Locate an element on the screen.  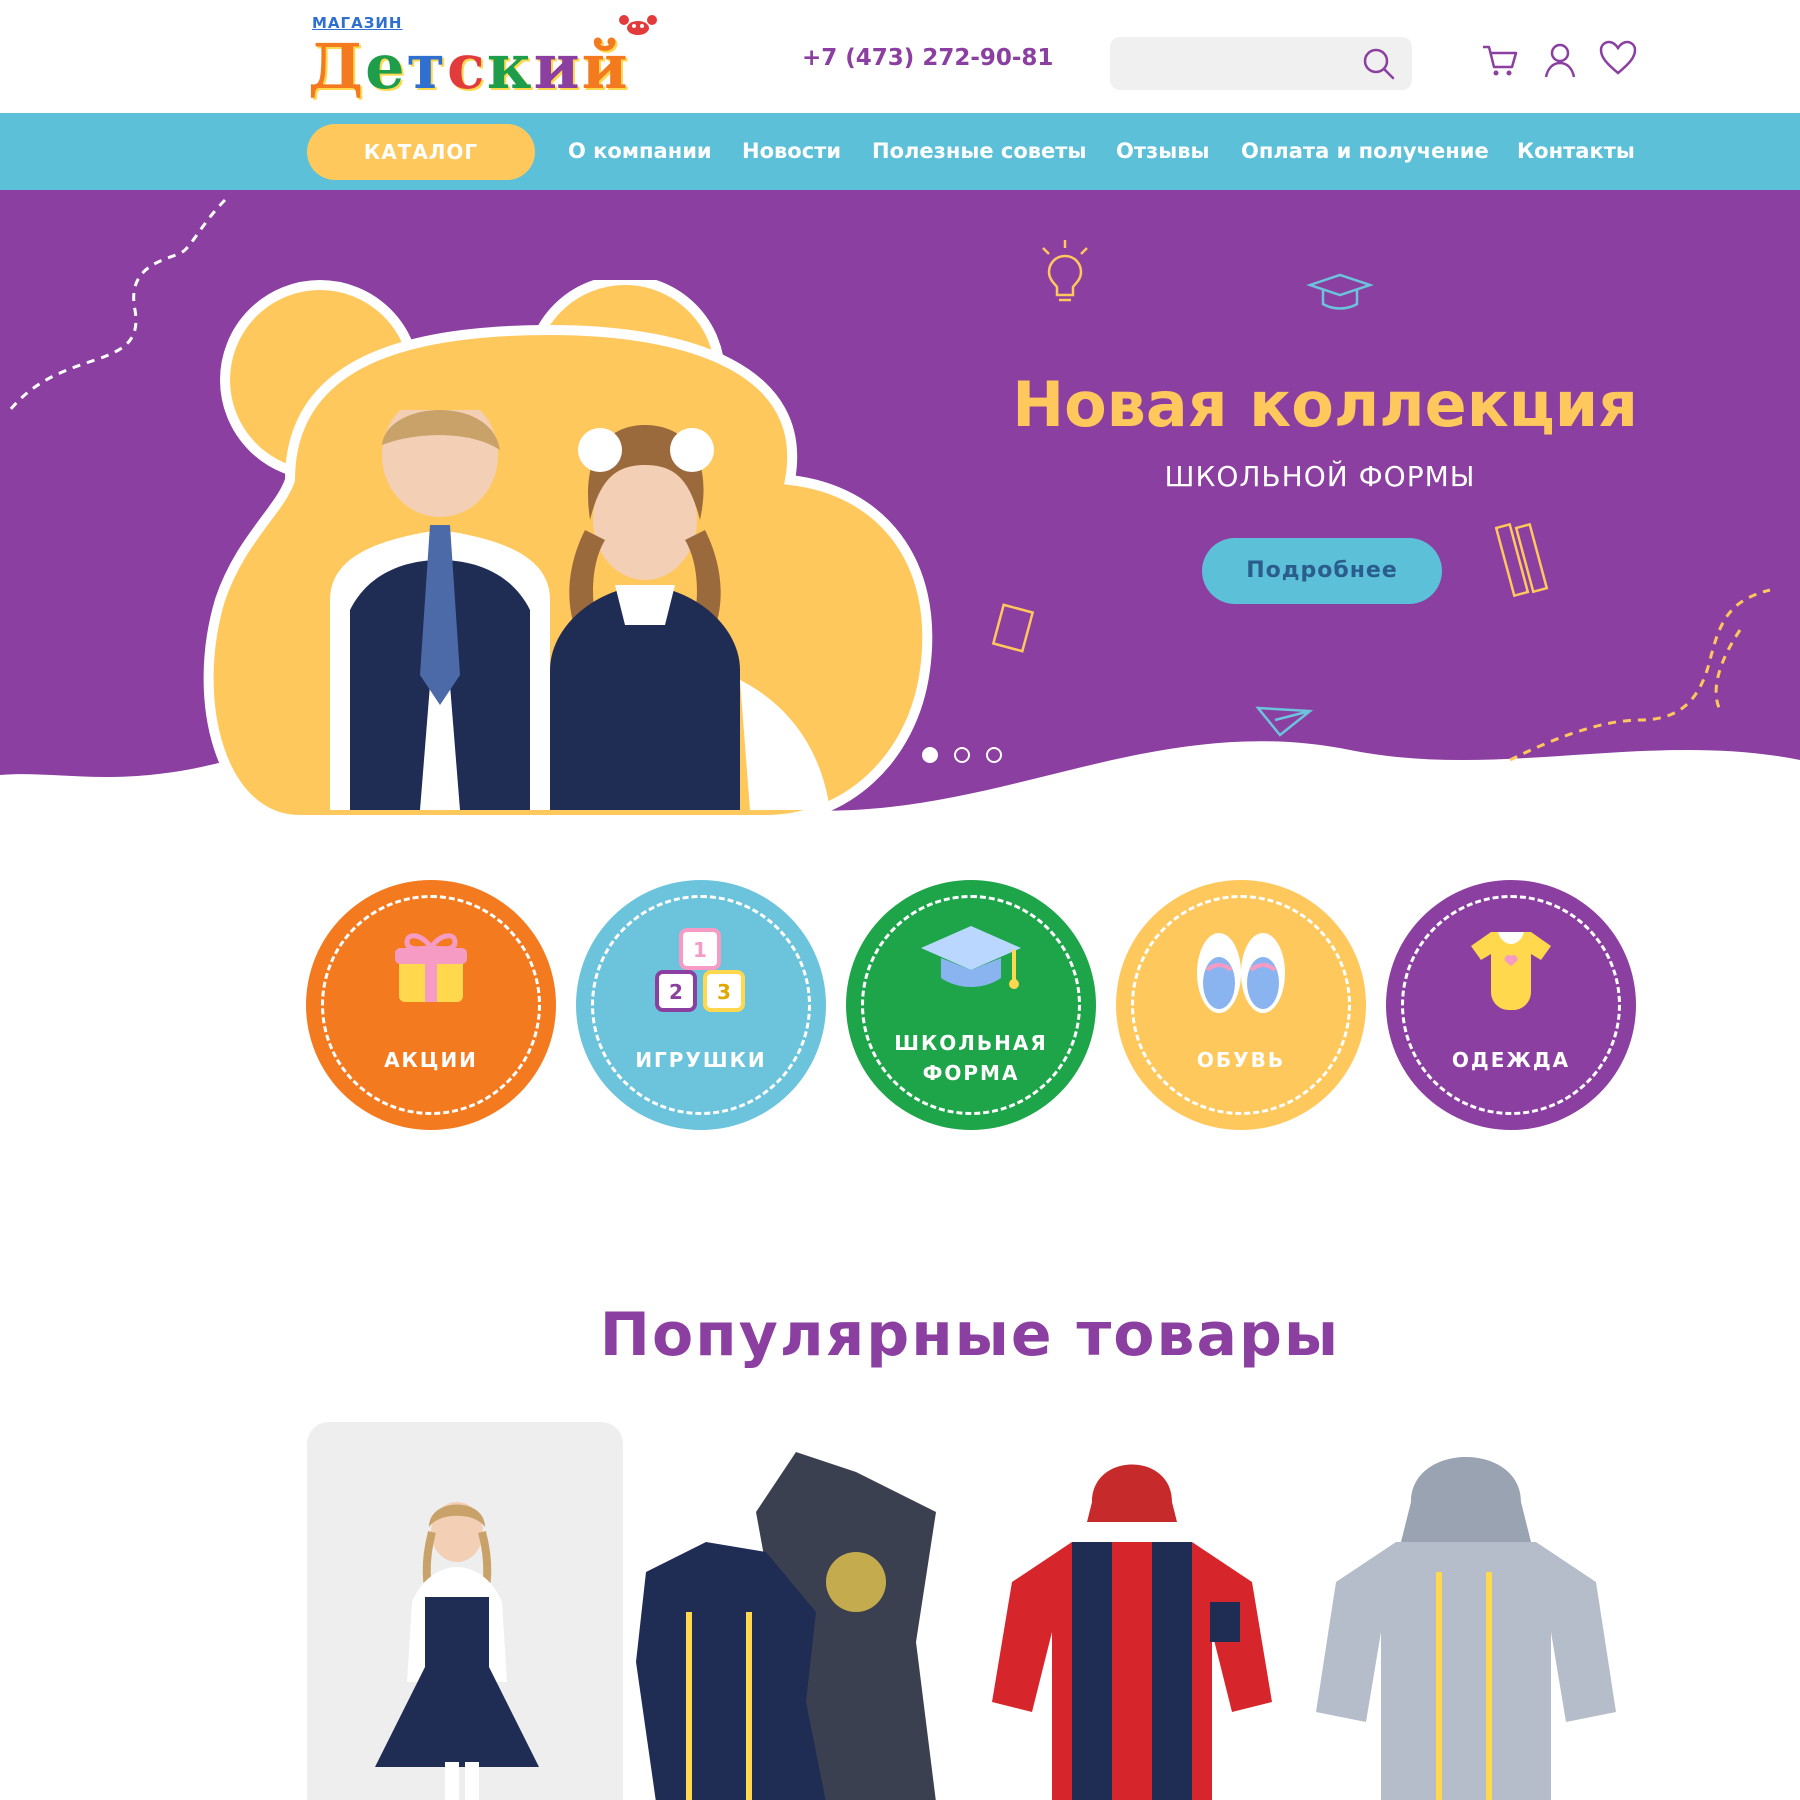
category-label: ОБУВЬ is located at coordinates (1241, 1060).